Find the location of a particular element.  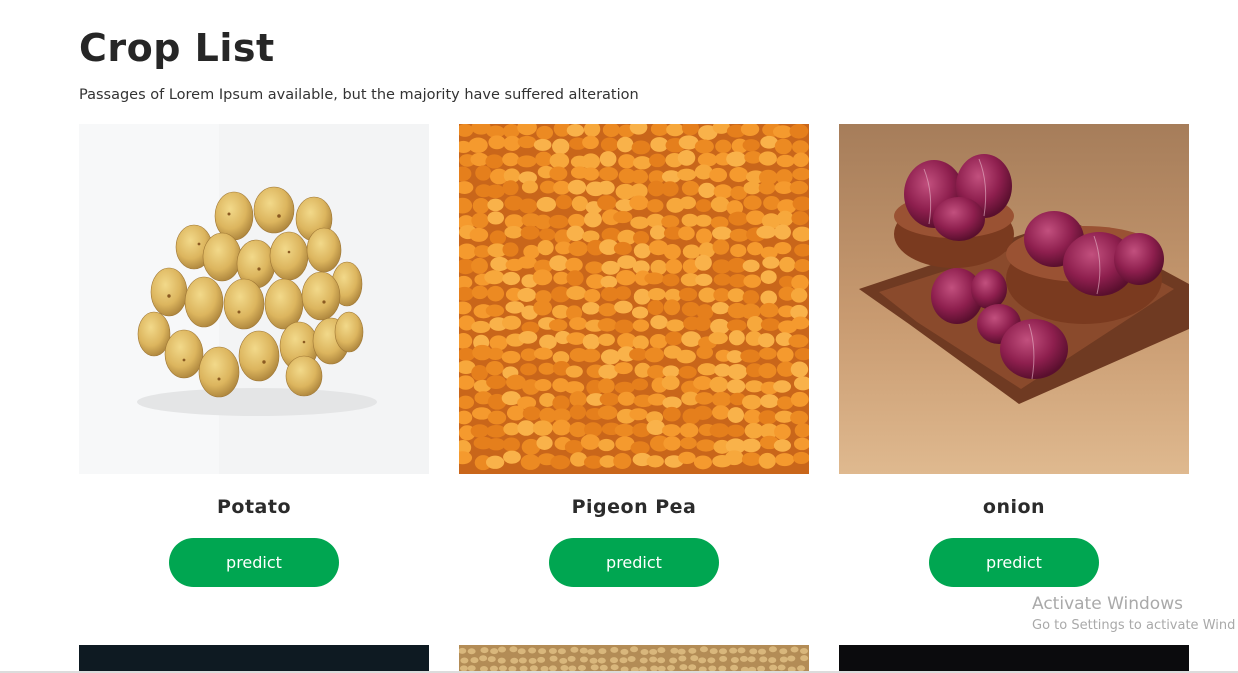

crop-card-partial-1-image is located at coordinates (254, 659).